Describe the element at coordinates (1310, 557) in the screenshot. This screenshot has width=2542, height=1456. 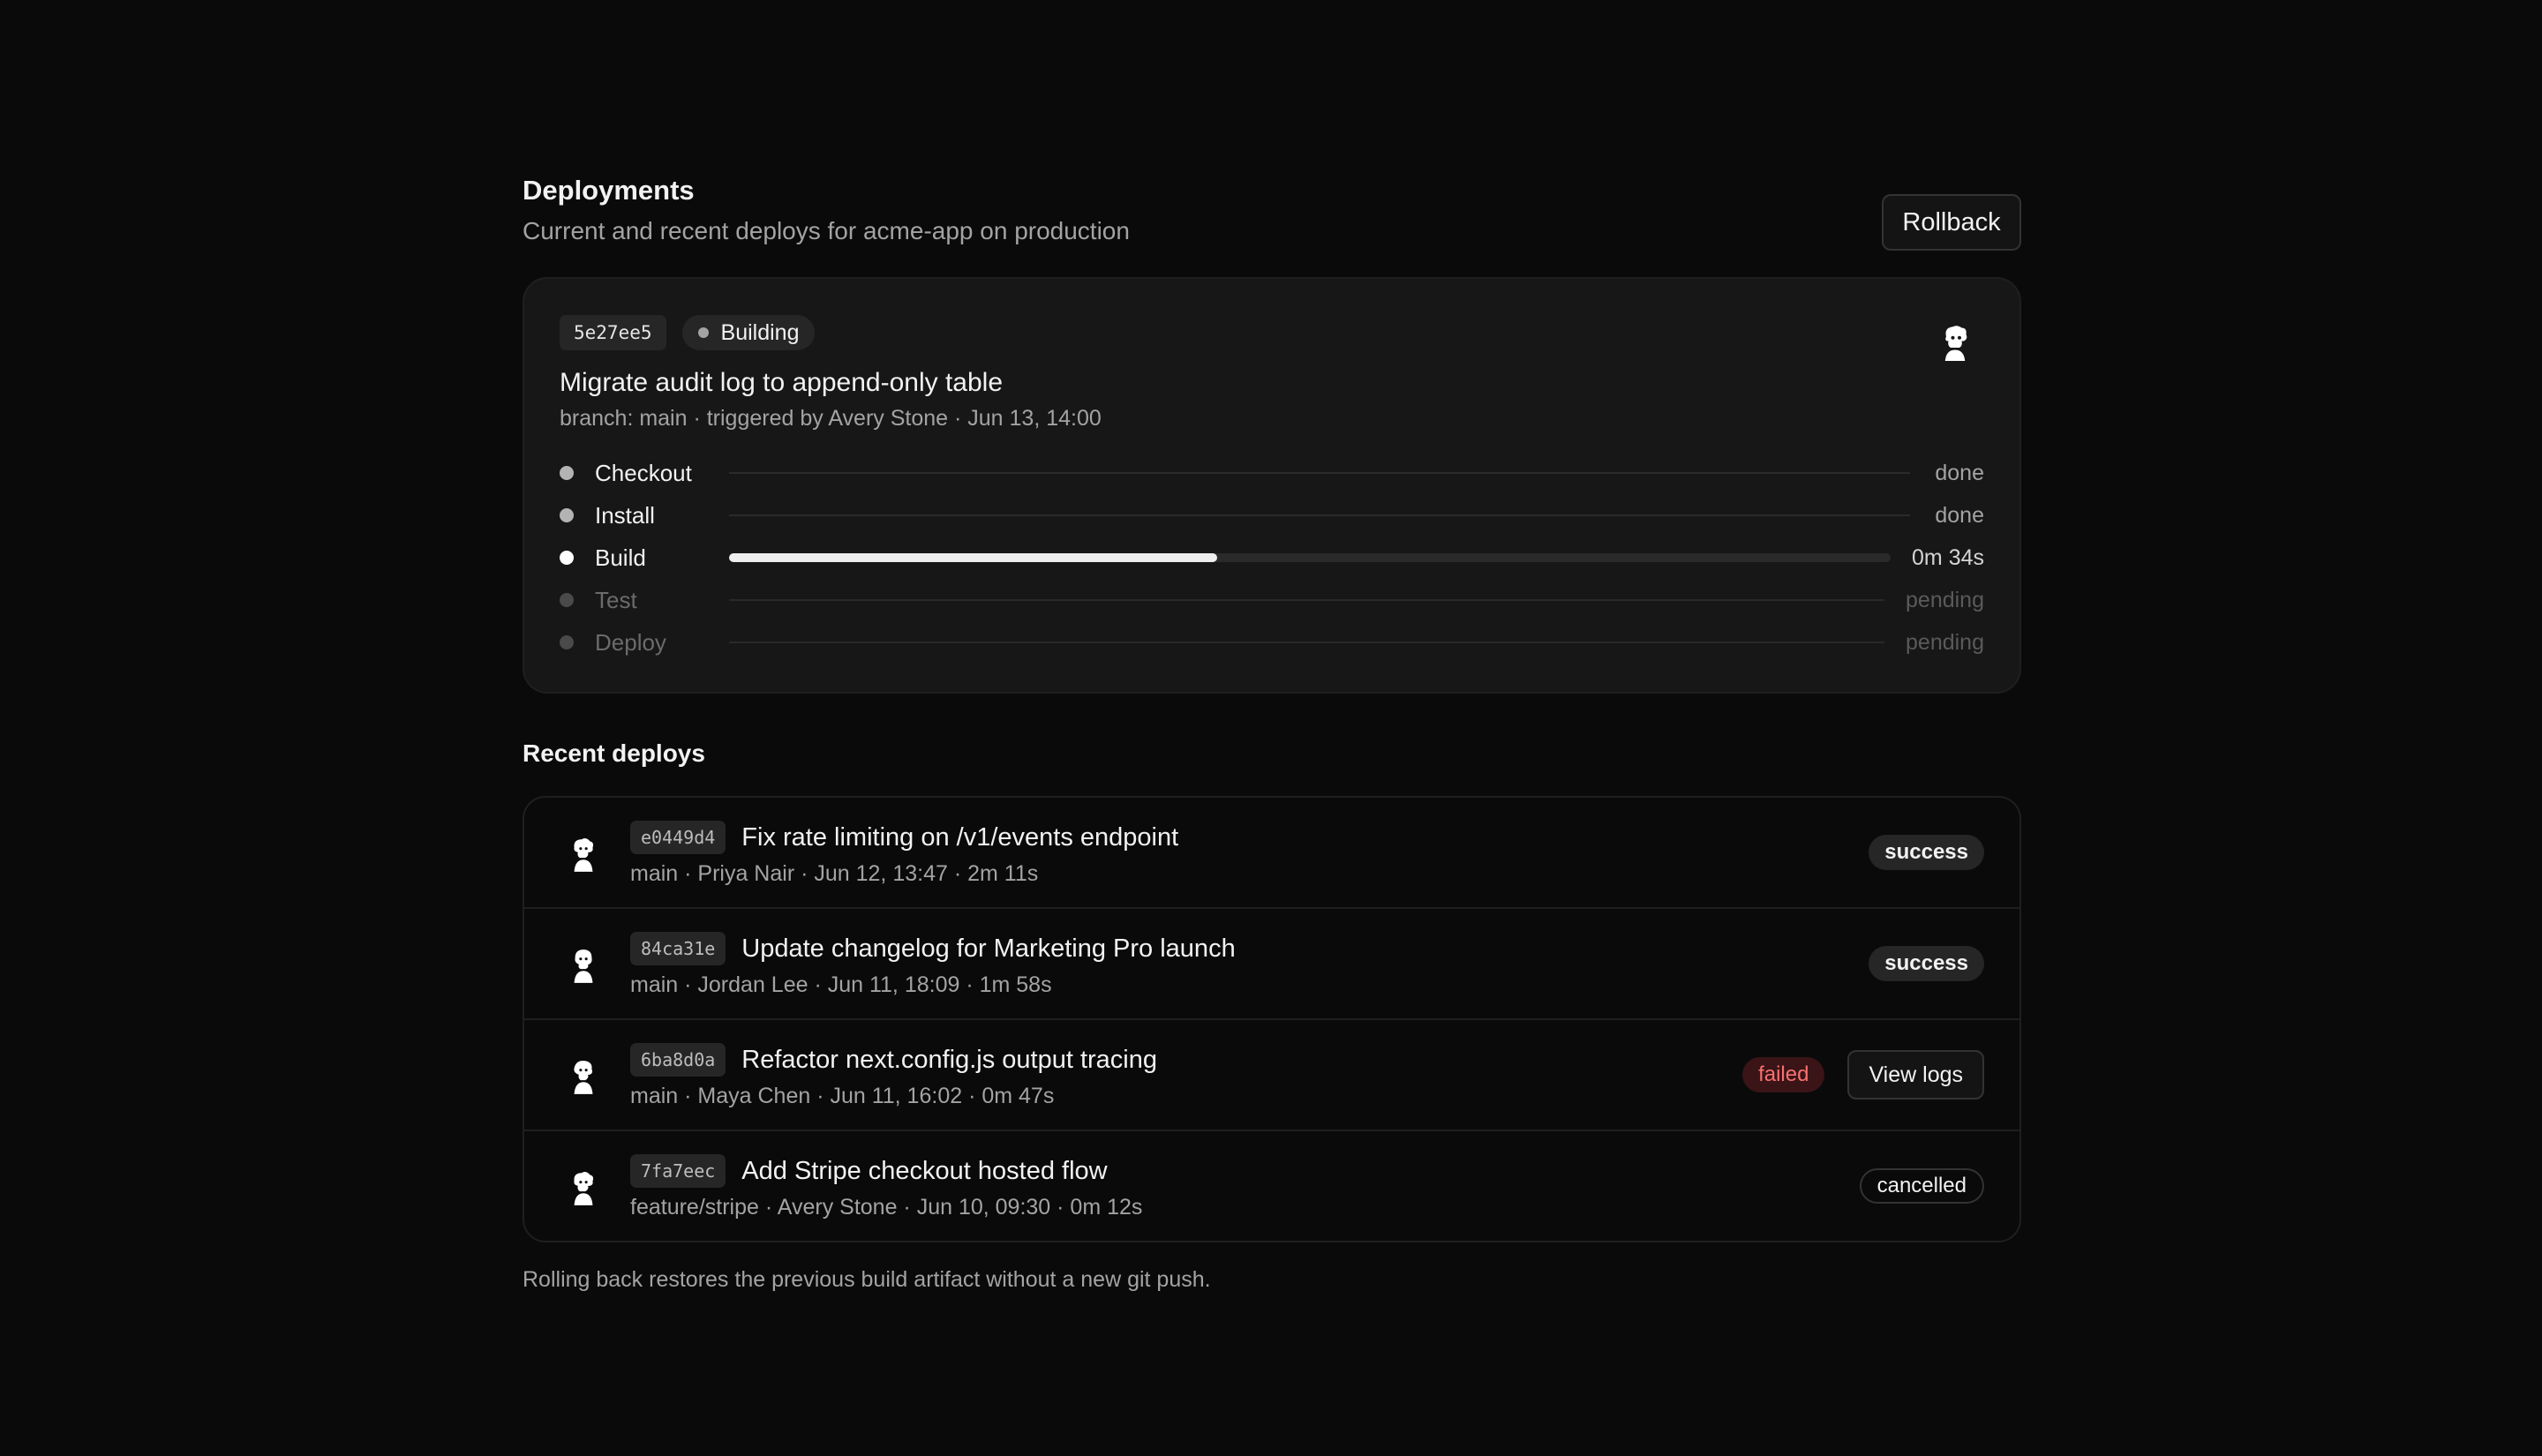
I see `build-progress-bar` at that location.